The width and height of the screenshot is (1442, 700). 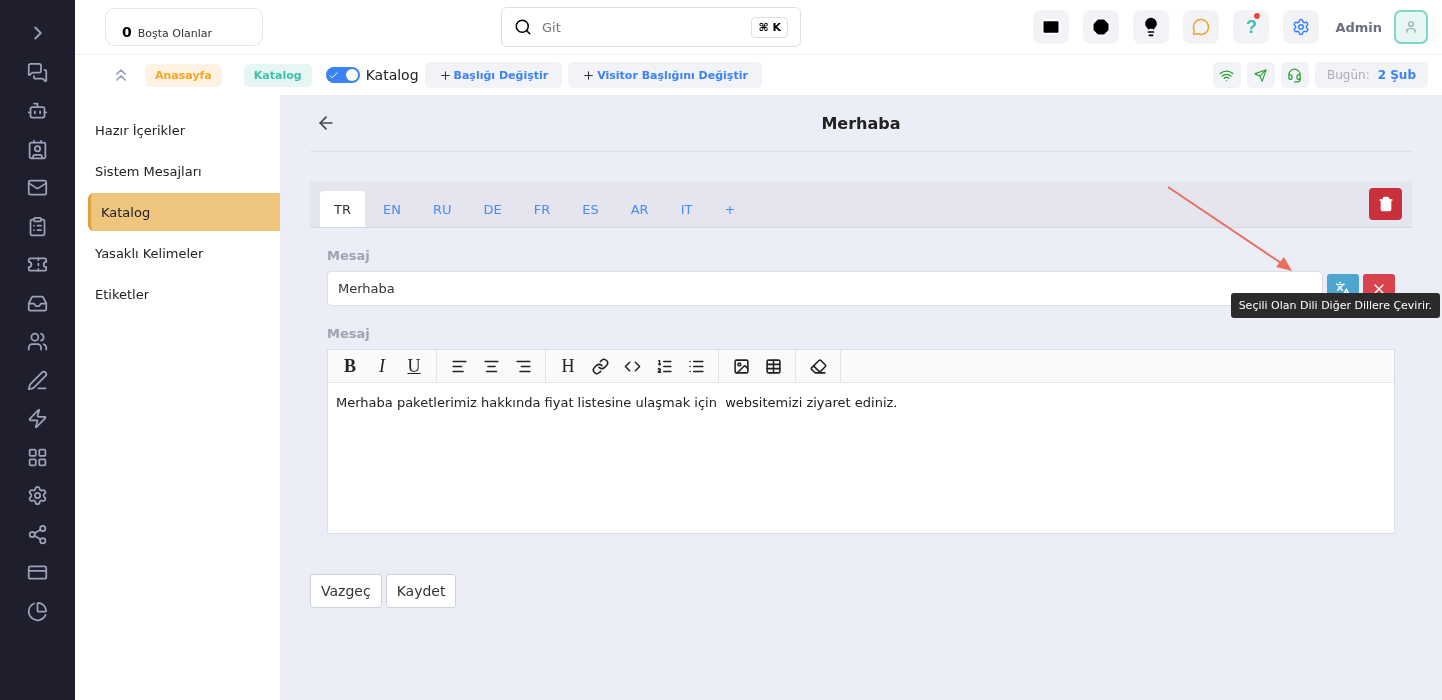 I want to click on menu-item: Katalog, so click(x=184, y=212).